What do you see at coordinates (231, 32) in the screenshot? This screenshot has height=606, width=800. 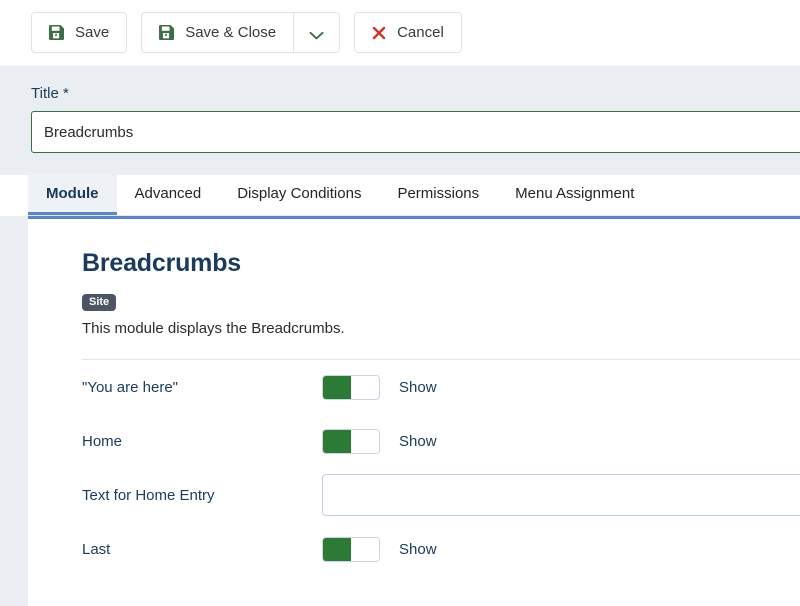 I see `save-and-close-button-label: Save & Close` at bounding box center [231, 32].